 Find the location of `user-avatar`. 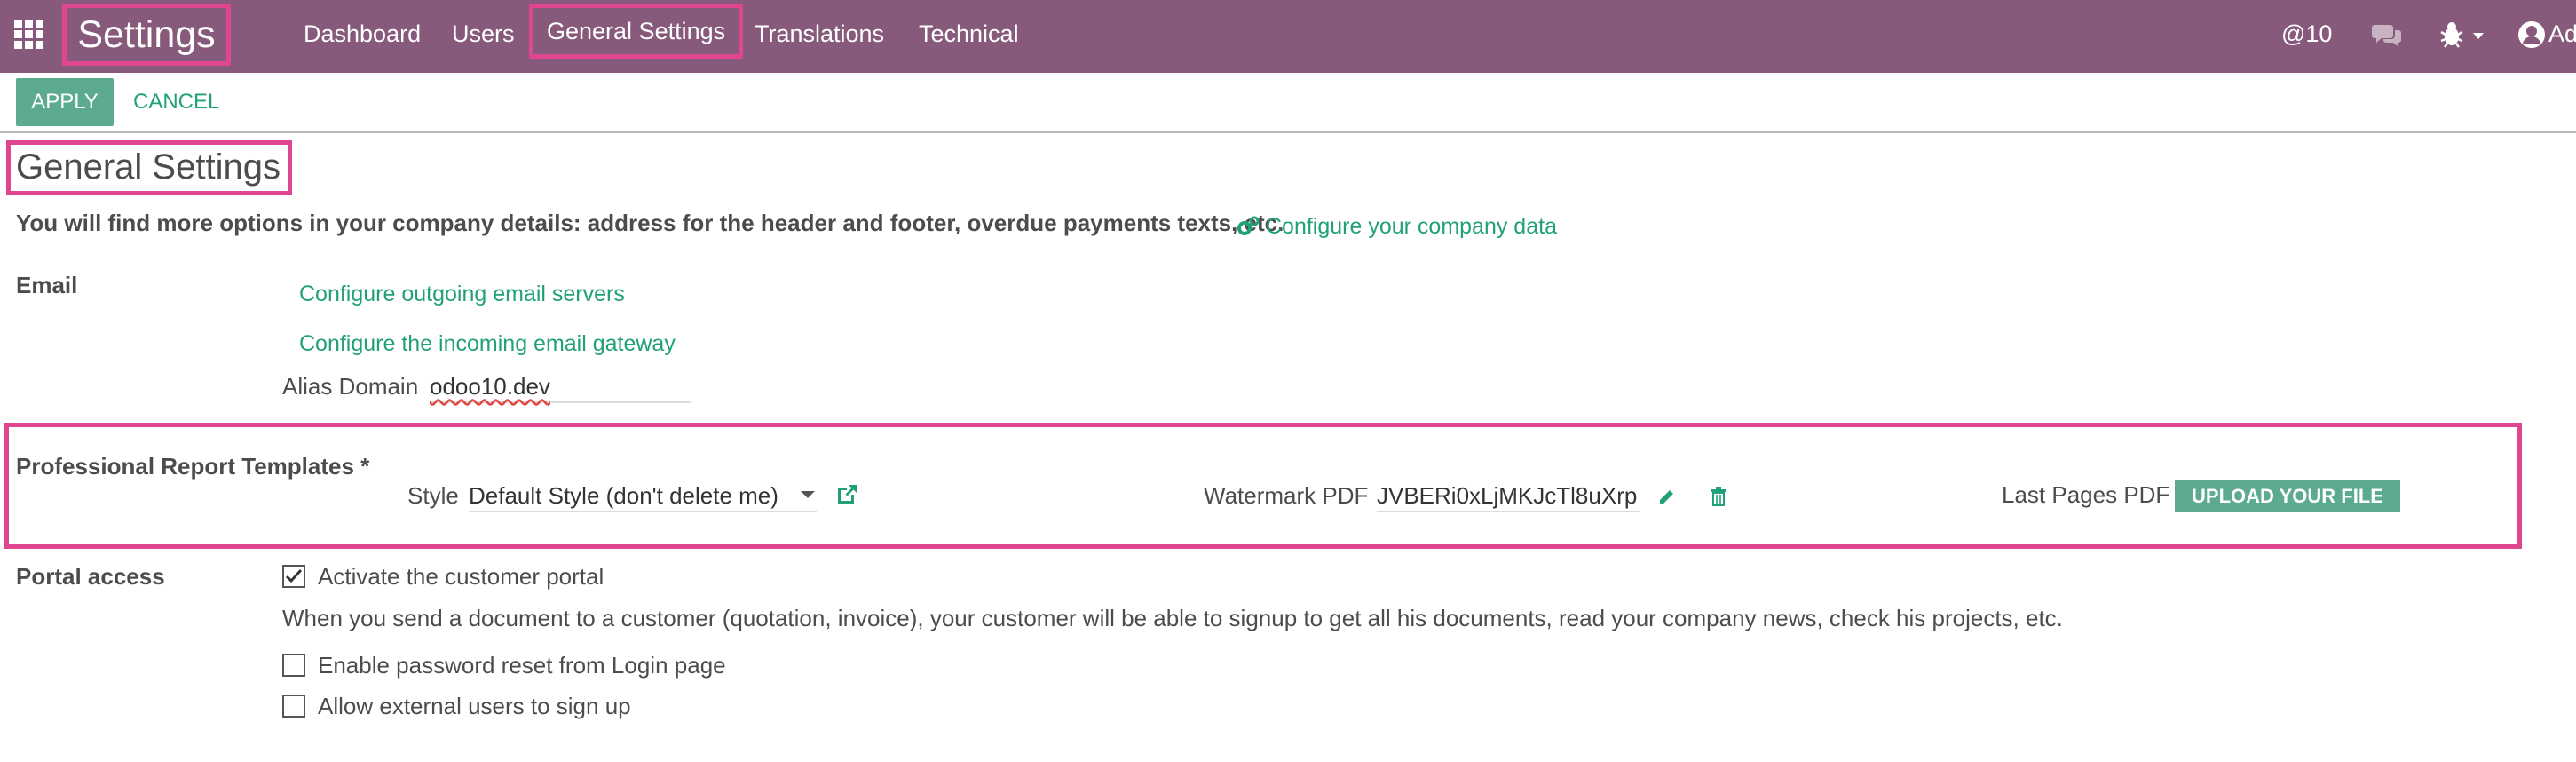

user-avatar is located at coordinates (2531, 35).